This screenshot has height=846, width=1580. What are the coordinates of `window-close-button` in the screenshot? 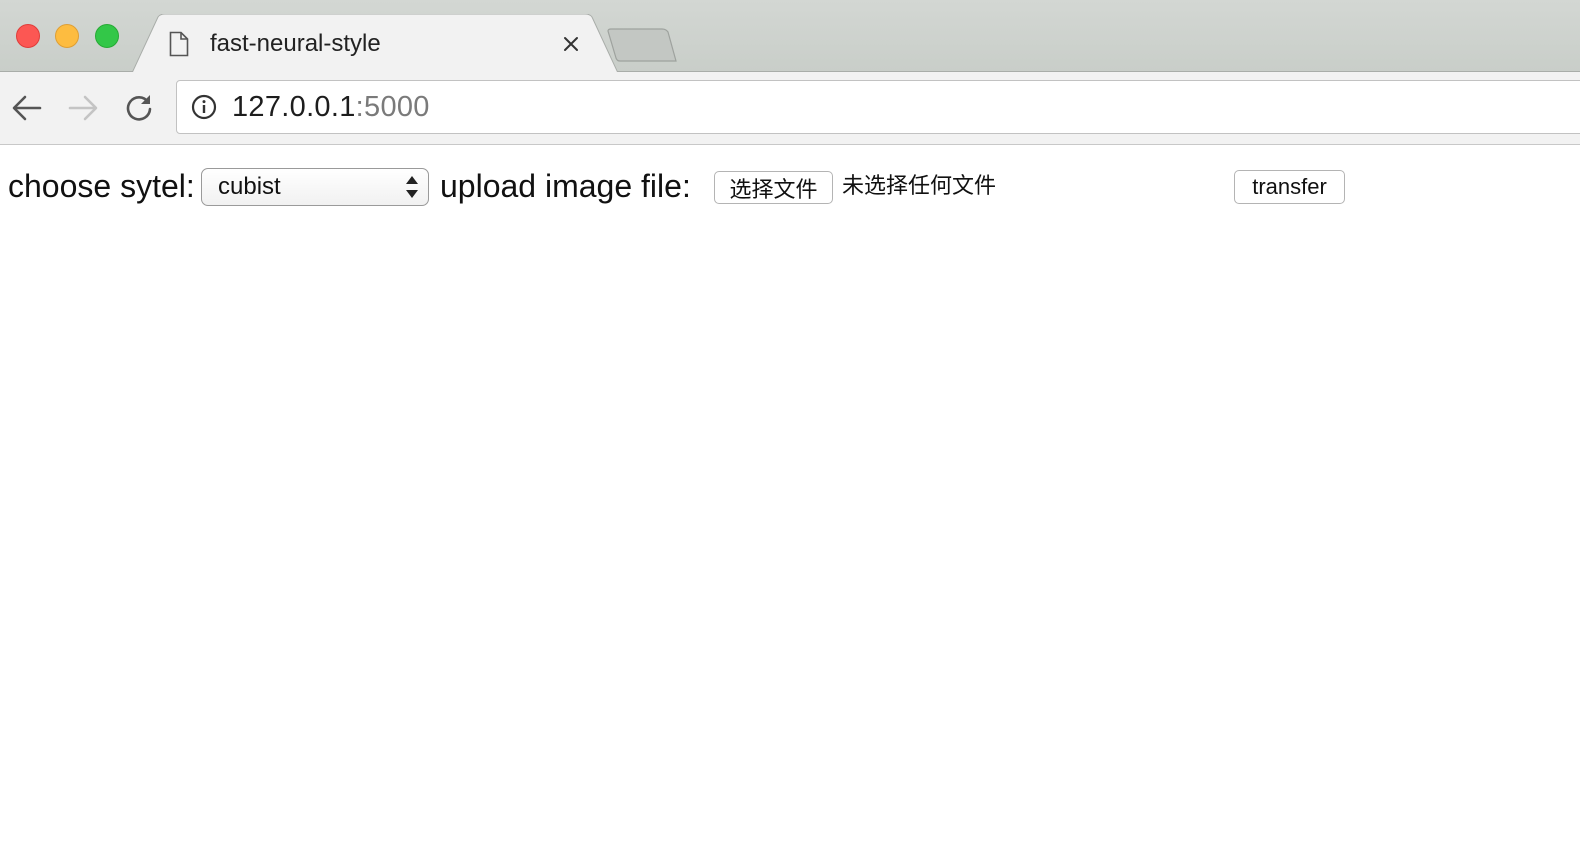 It's located at (28, 36).